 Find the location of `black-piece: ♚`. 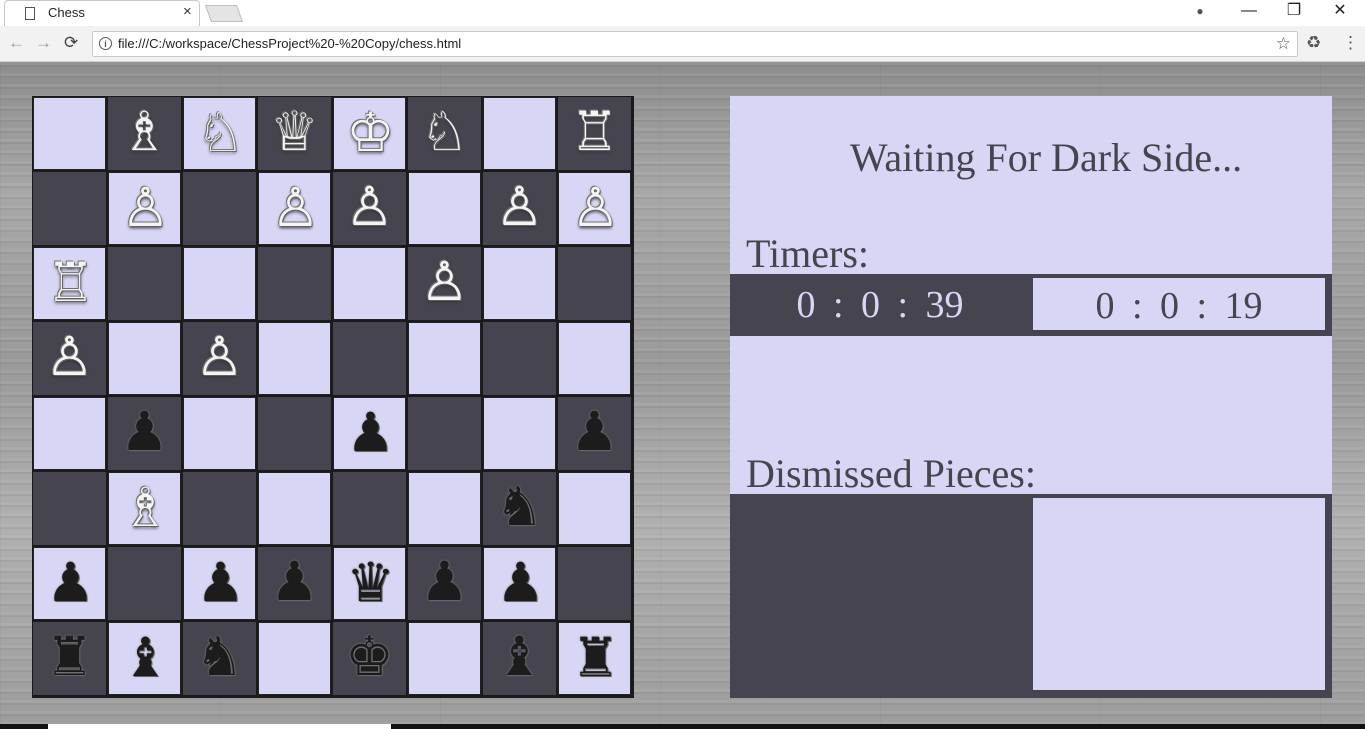

black-piece: ♚ is located at coordinates (369, 658).